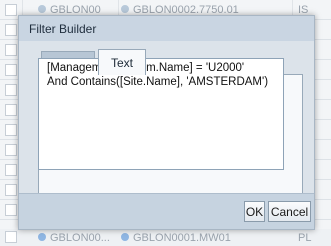 Image resolution: width=331 pixels, height=246 pixels. What do you see at coordinates (254, 211) in the screenshot?
I see `ok-button: OK` at bounding box center [254, 211].